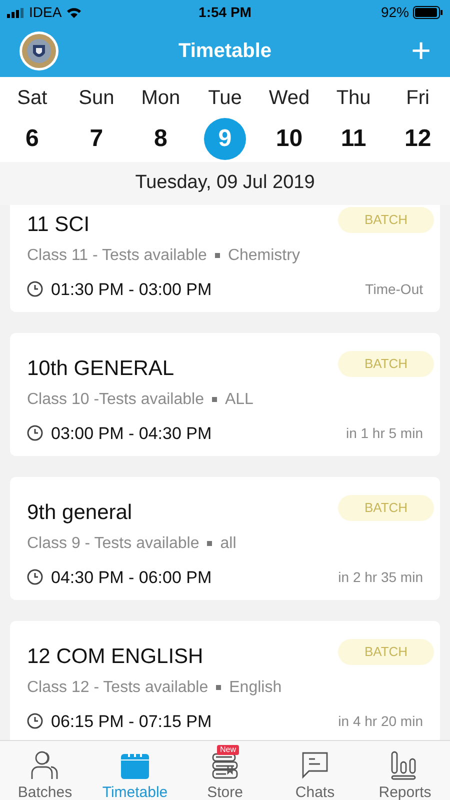  Describe the element at coordinates (239, 400) in the screenshot. I see `subject-label: ALL` at that location.